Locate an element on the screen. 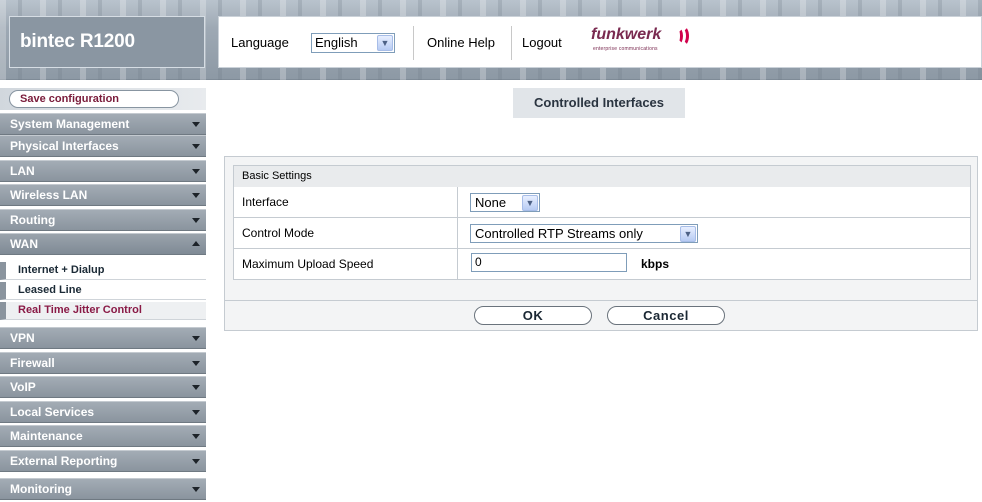 Image resolution: width=982 pixels, height=502 pixels. sidebar-item-label: WAN is located at coordinates (24, 244).